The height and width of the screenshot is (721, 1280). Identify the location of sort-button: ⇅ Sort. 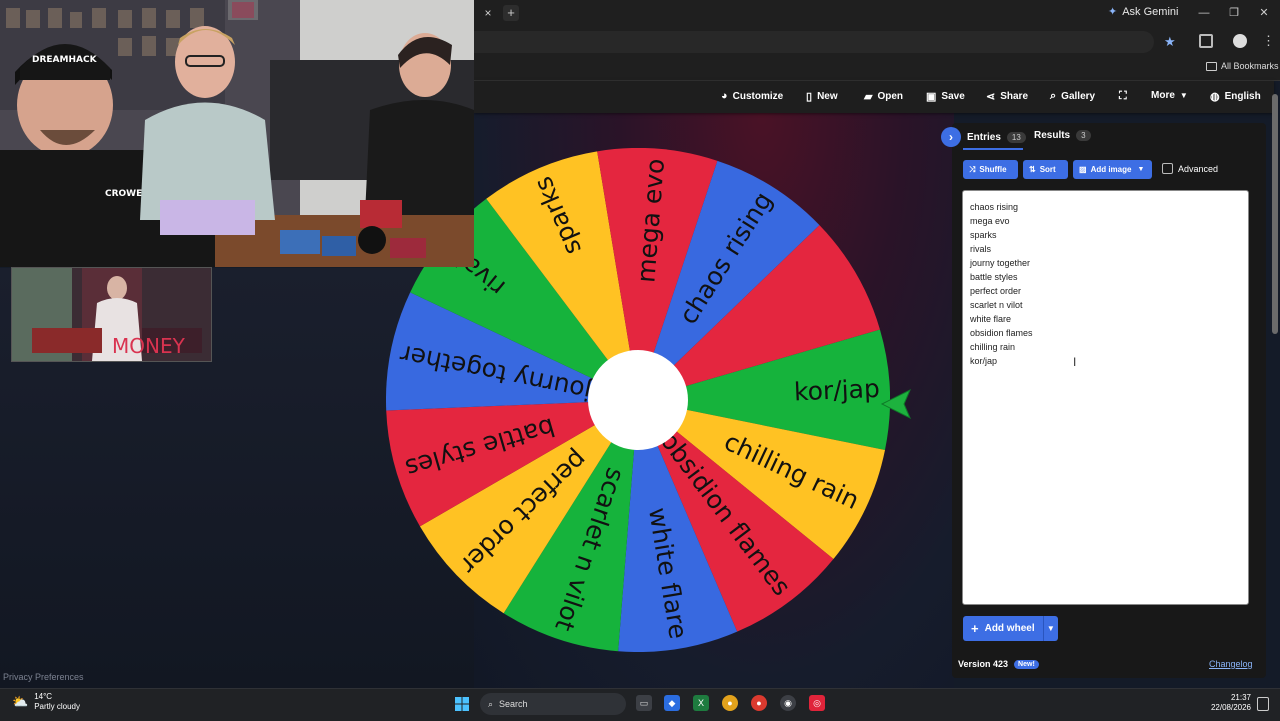
(1045, 169).